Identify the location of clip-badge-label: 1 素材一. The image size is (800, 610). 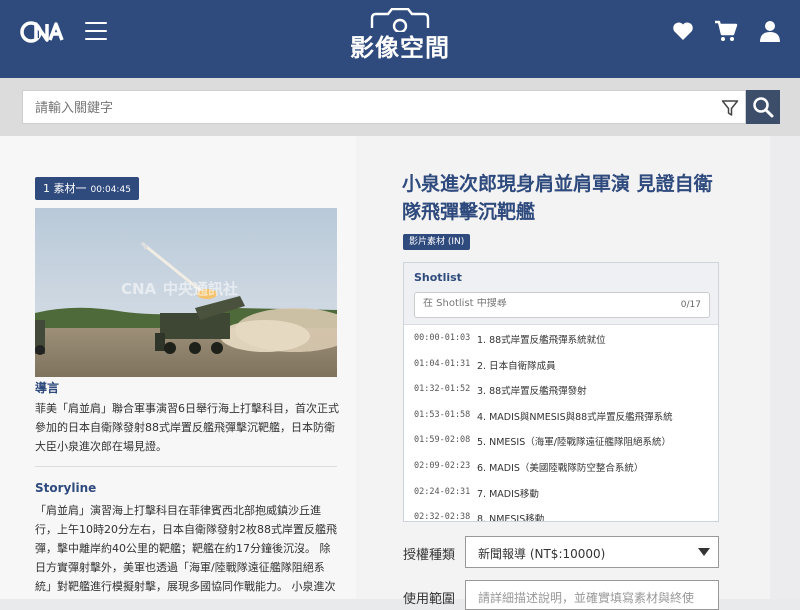
(65, 188).